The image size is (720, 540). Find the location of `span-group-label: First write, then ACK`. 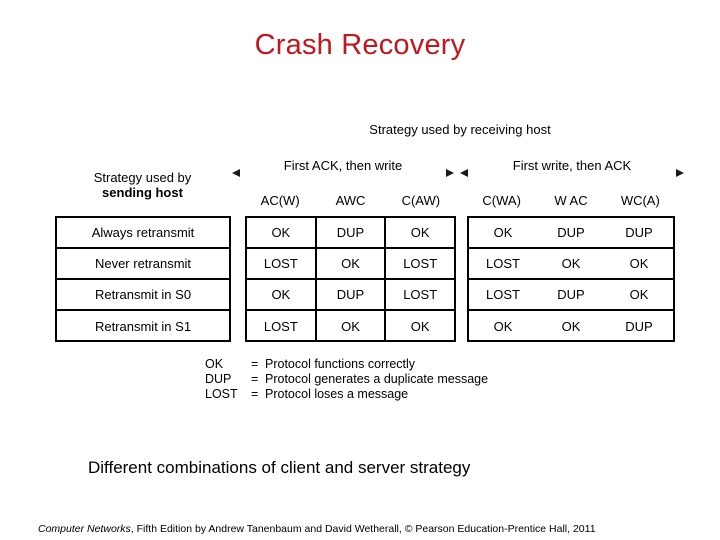

span-group-label: First write, then ACK is located at coordinates (572, 165).